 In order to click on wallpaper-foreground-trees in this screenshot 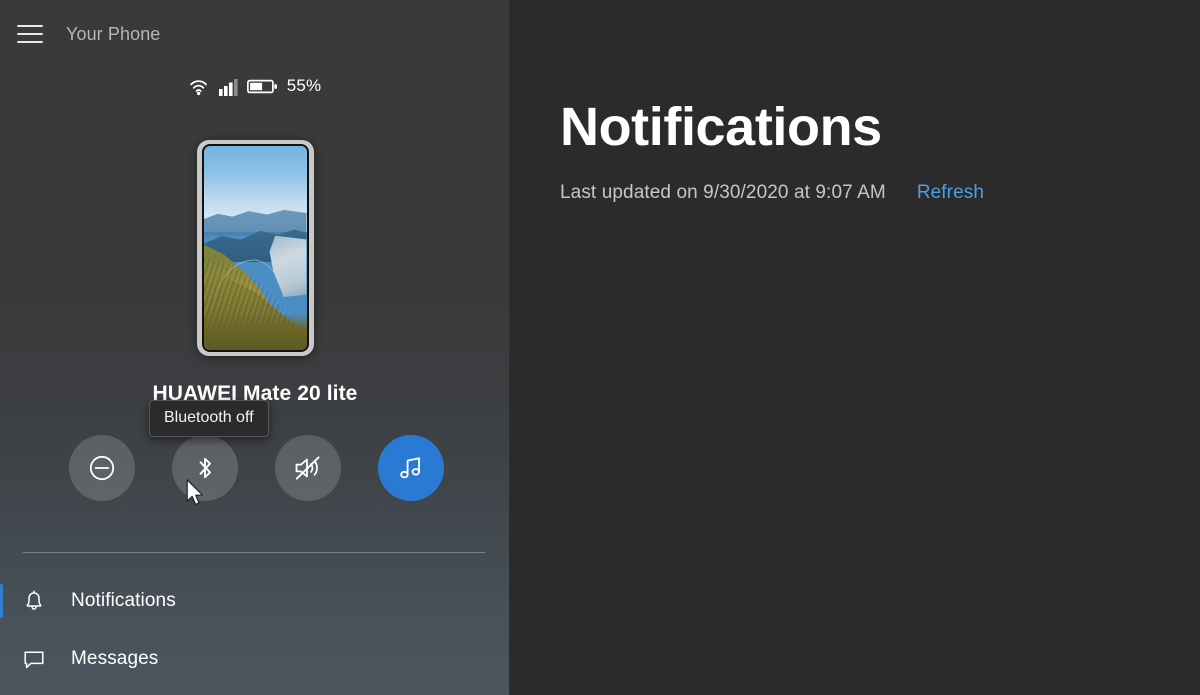, I will do `click(255, 331)`.